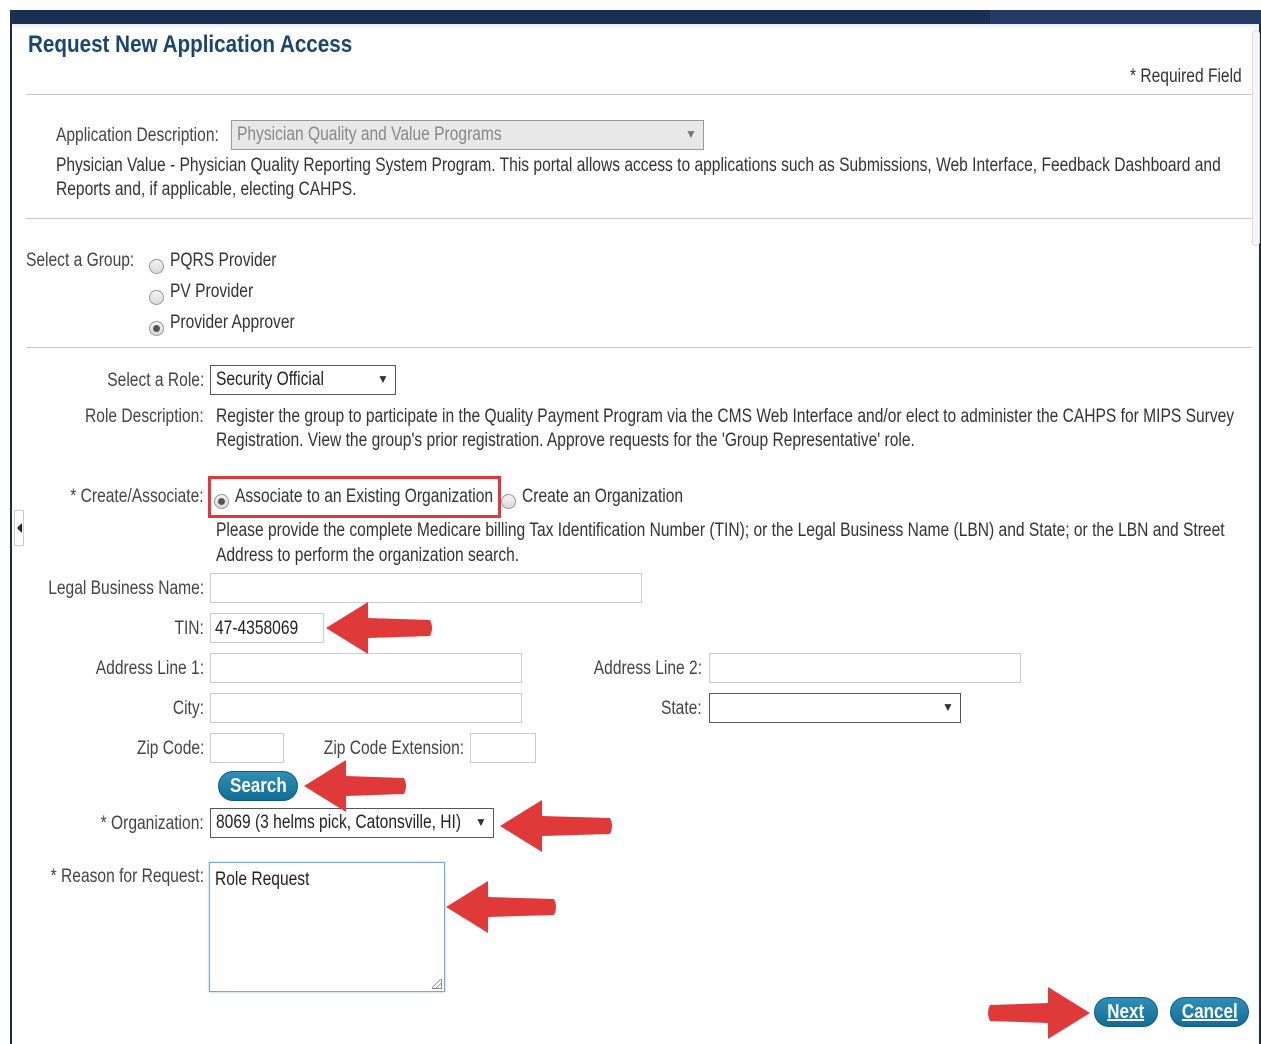  I want to click on radio-label-provider-approver: Provider Approver, so click(232, 322).